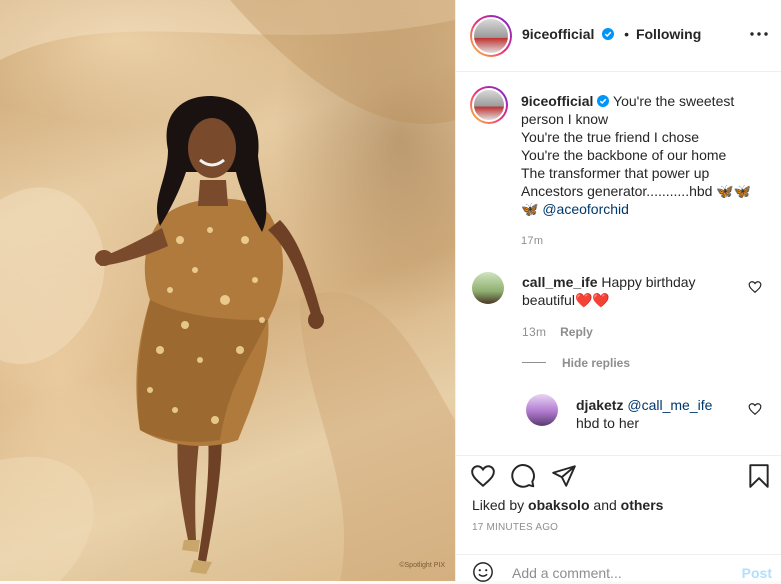 The width and height of the screenshot is (781, 584). What do you see at coordinates (564, 476) in the screenshot?
I see `share-icon` at bounding box center [564, 476].